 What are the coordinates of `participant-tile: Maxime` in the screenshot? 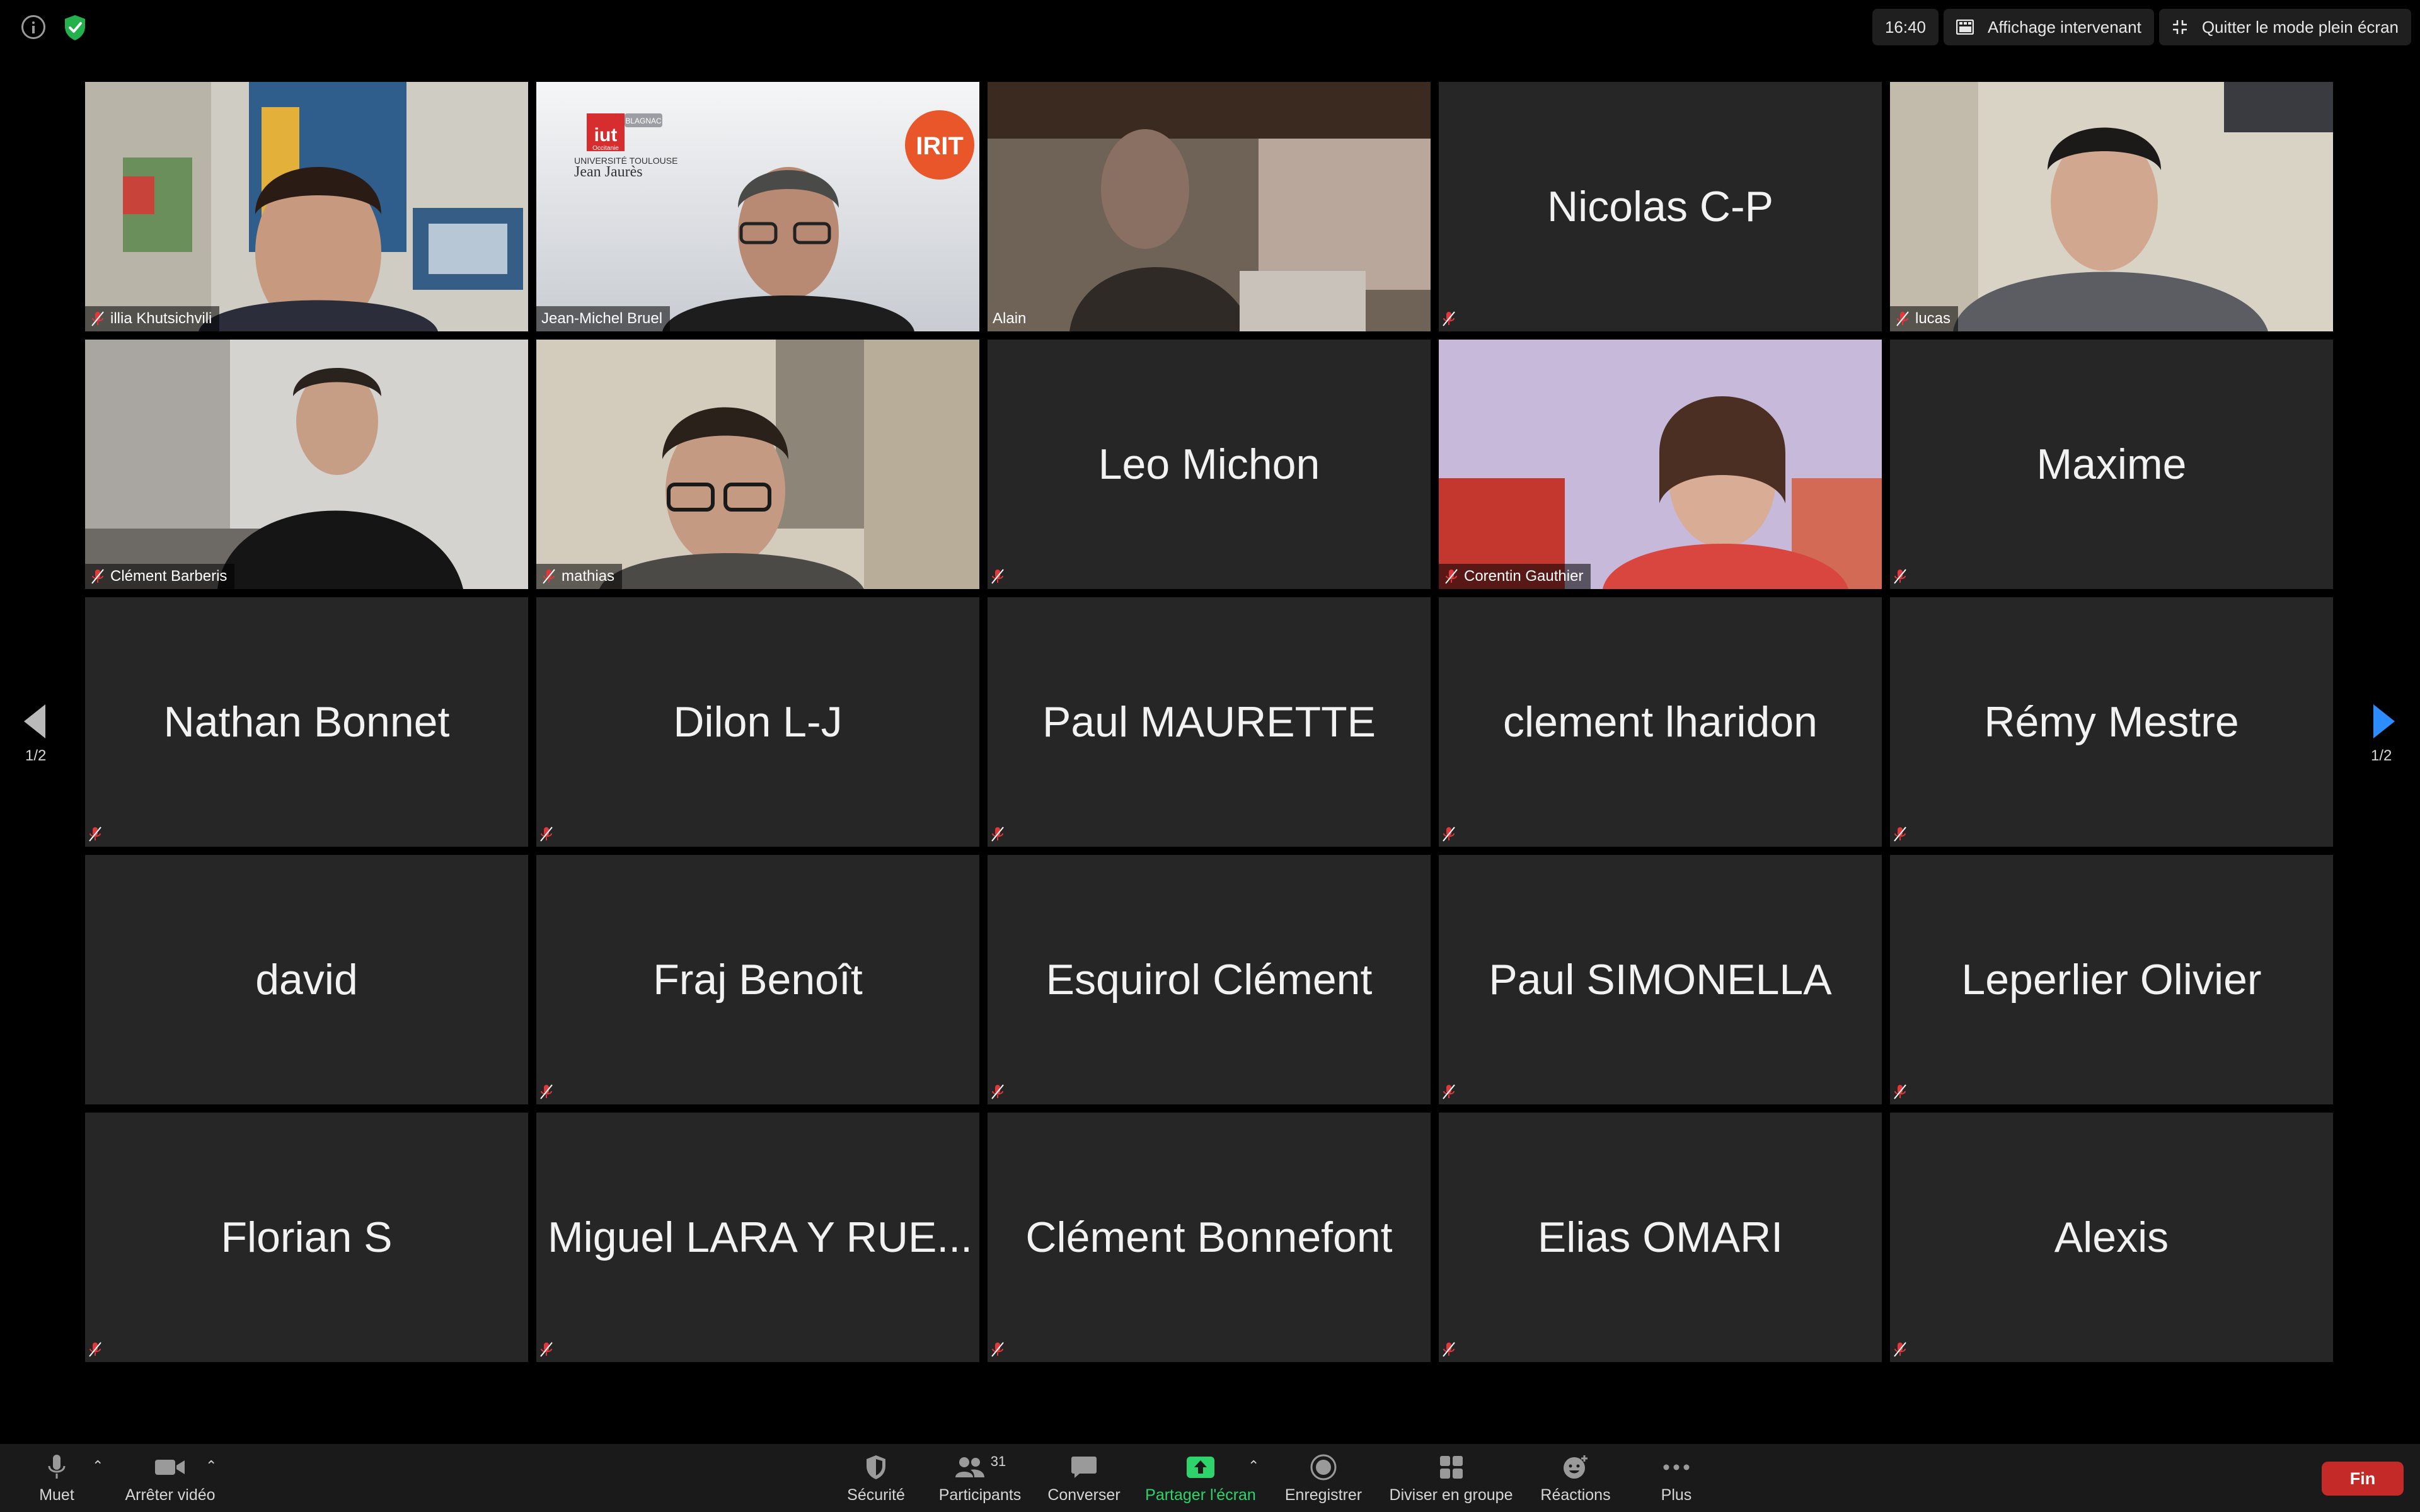 It's located at (2111, 464).